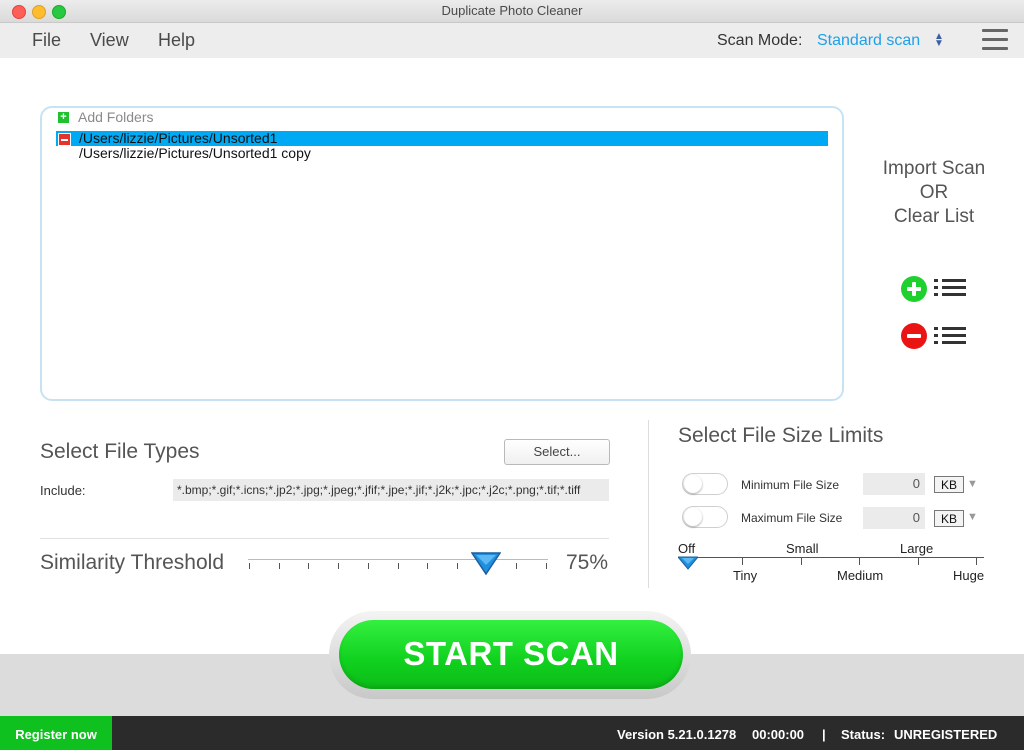  I want to click on import-scan-text: Import Scan, so click(934, 168).